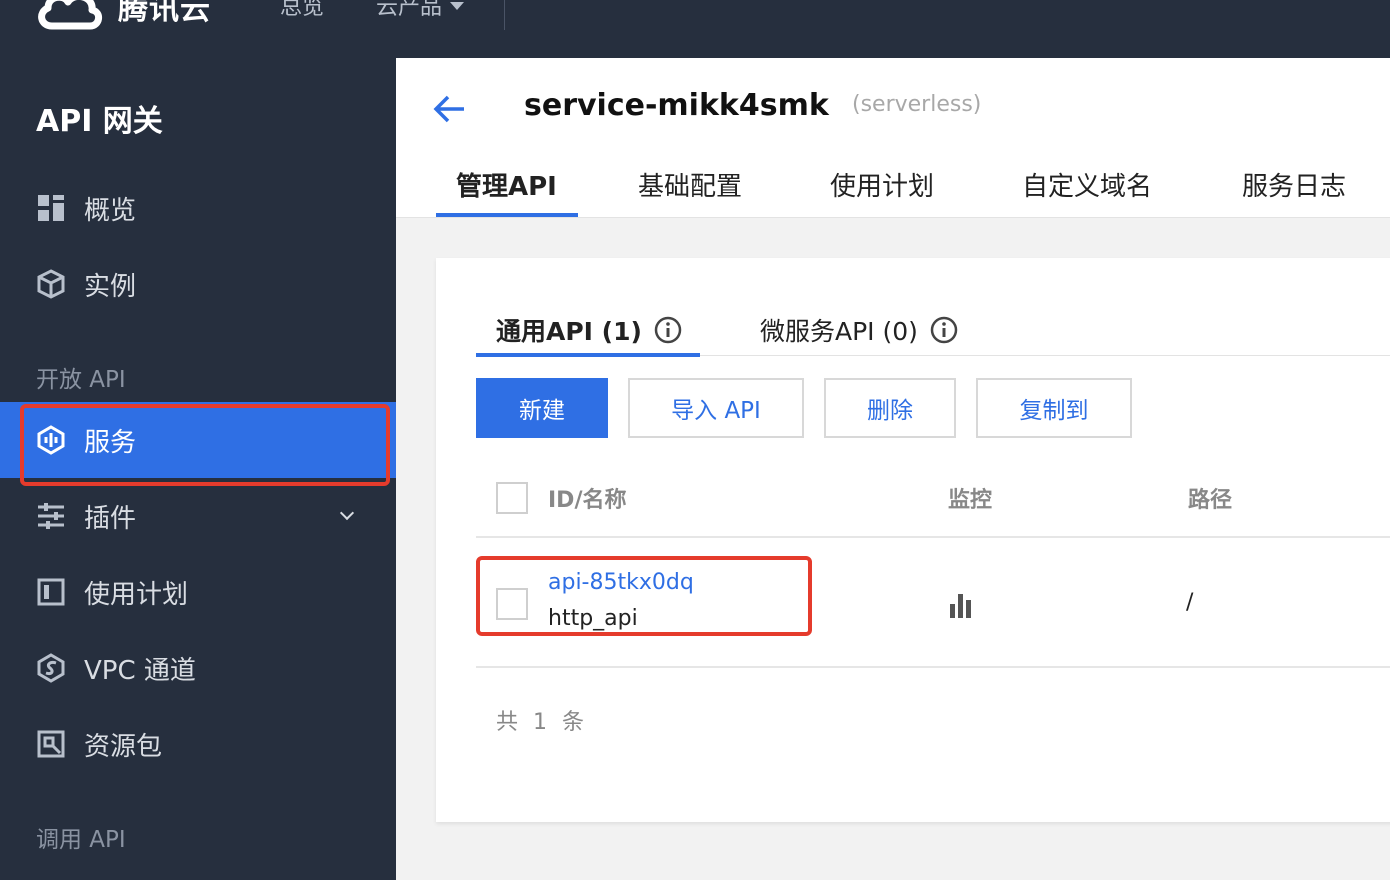 The image size is (1390, 880). I want to click on caret-down-icon, so click(457, 6).